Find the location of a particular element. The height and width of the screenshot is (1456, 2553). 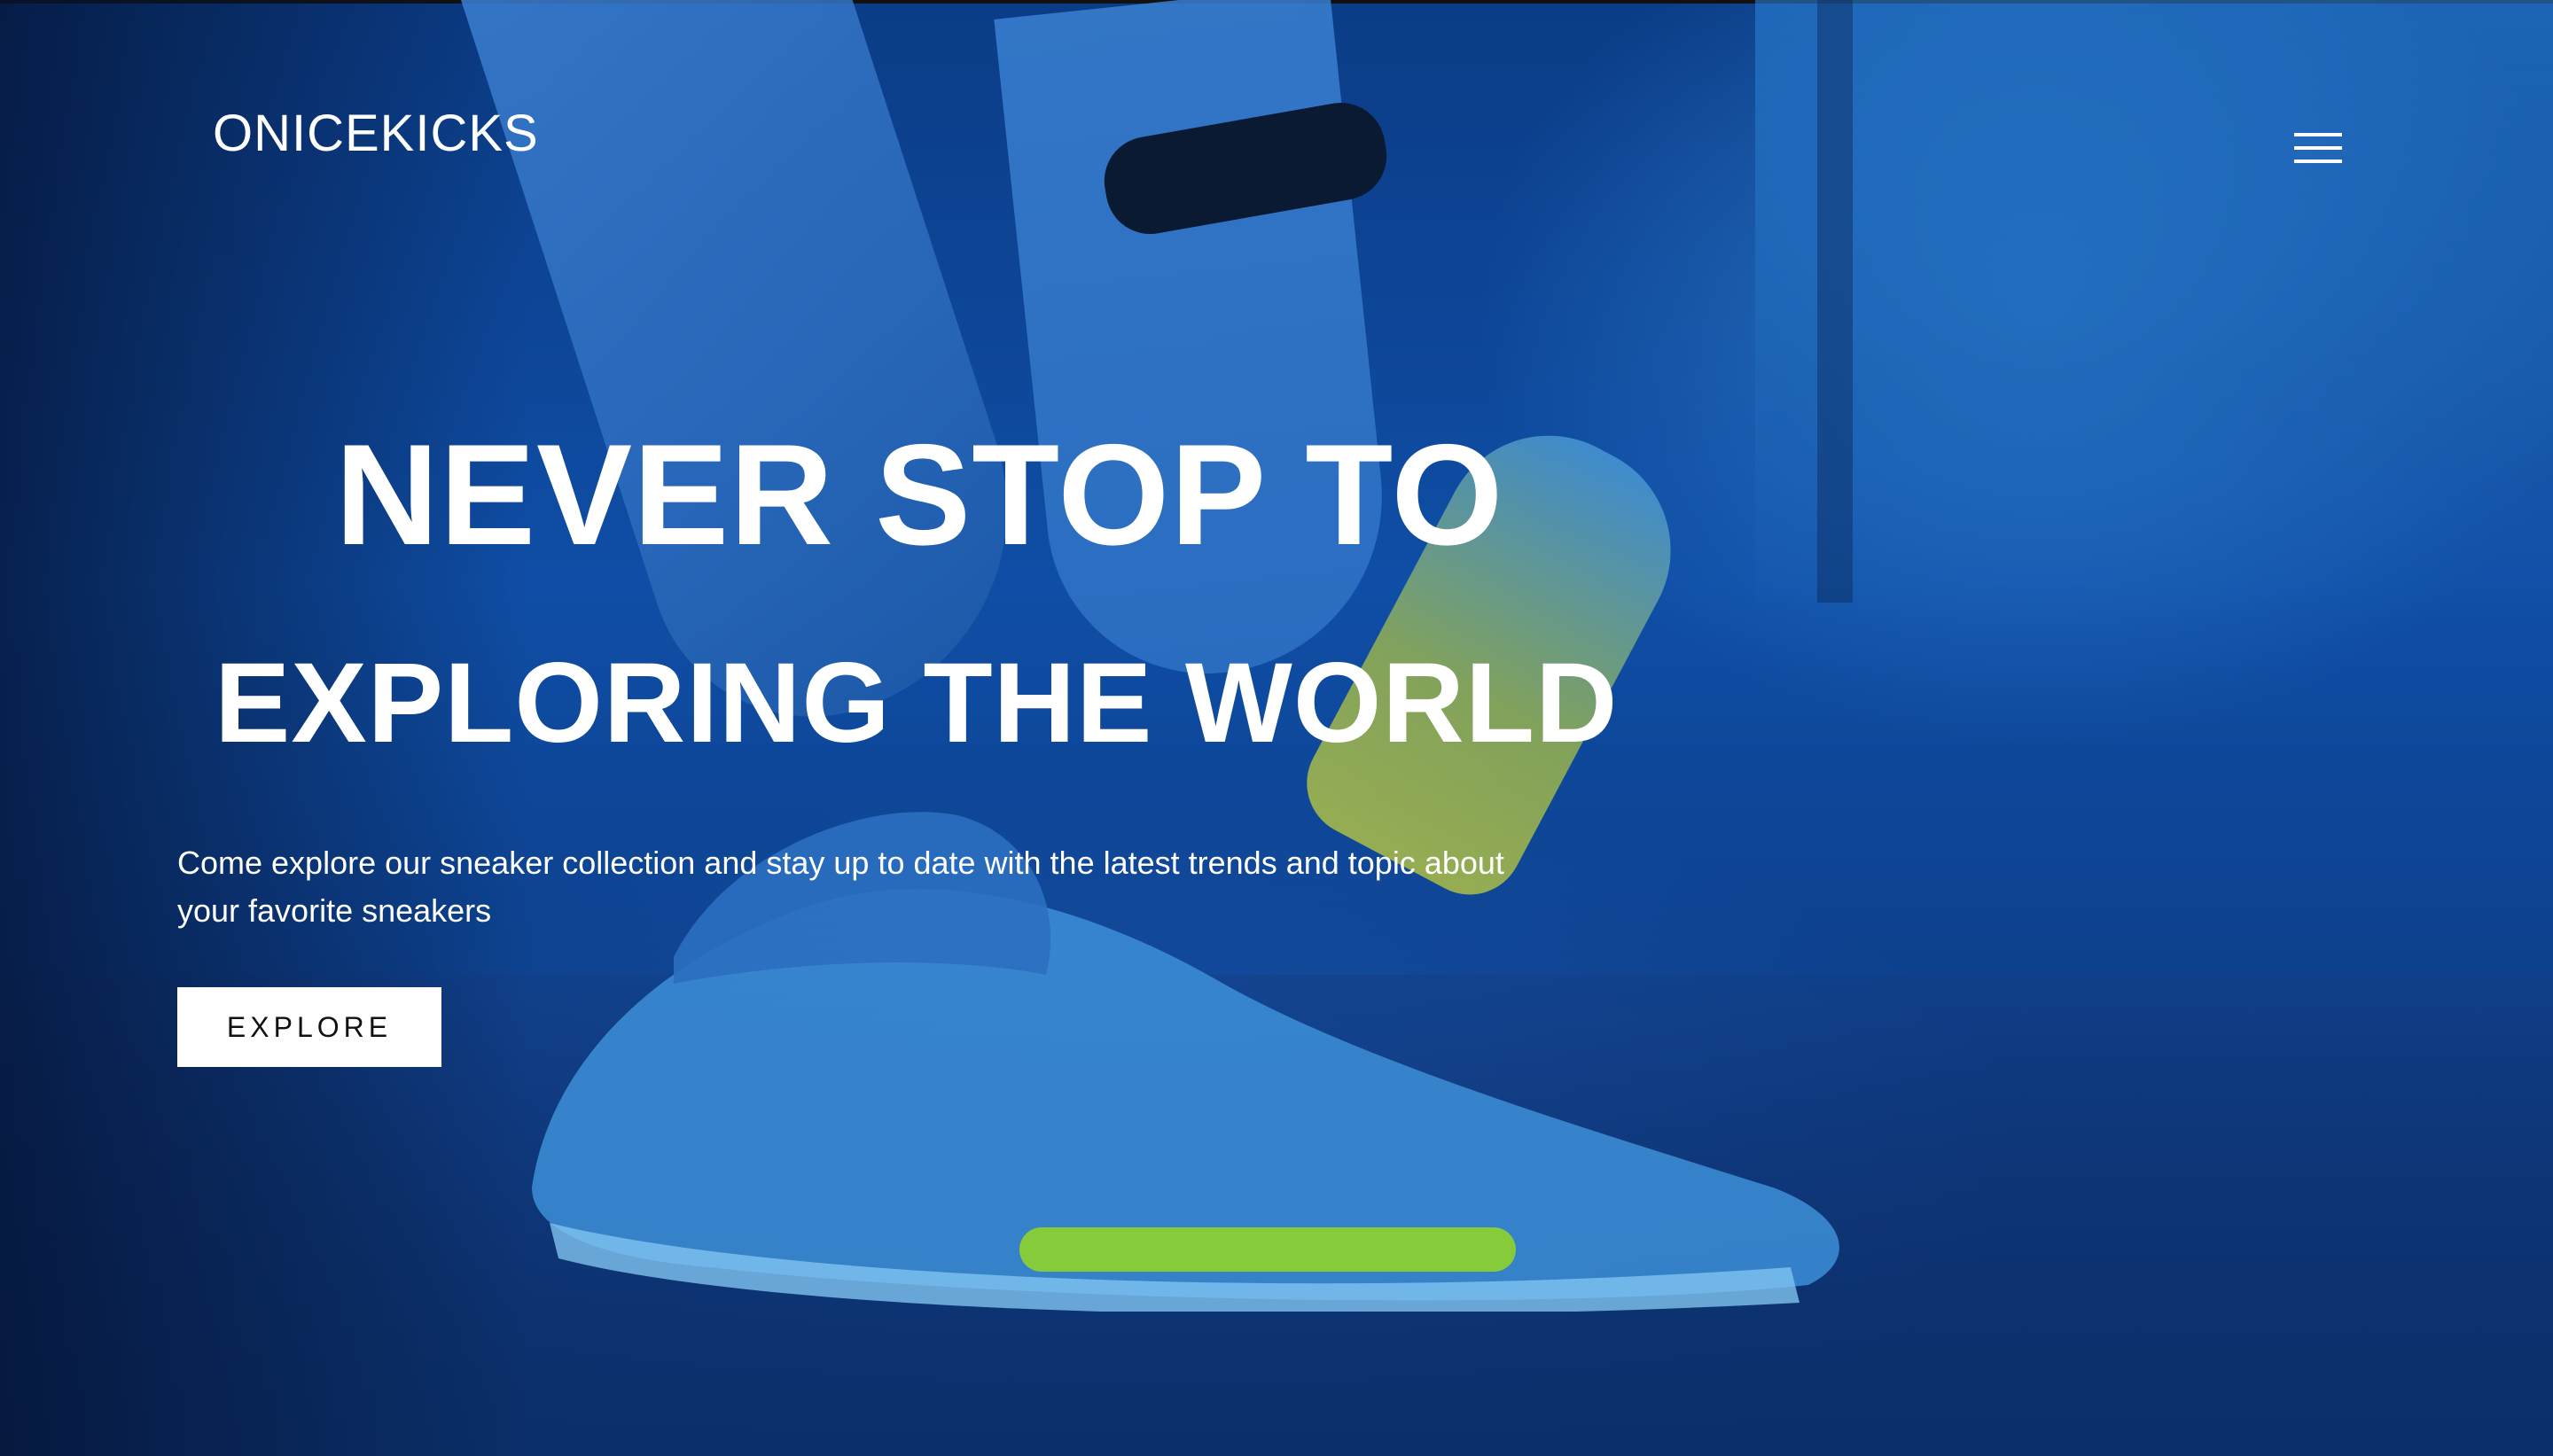

background-panel is located at coordinates (1835, 301).